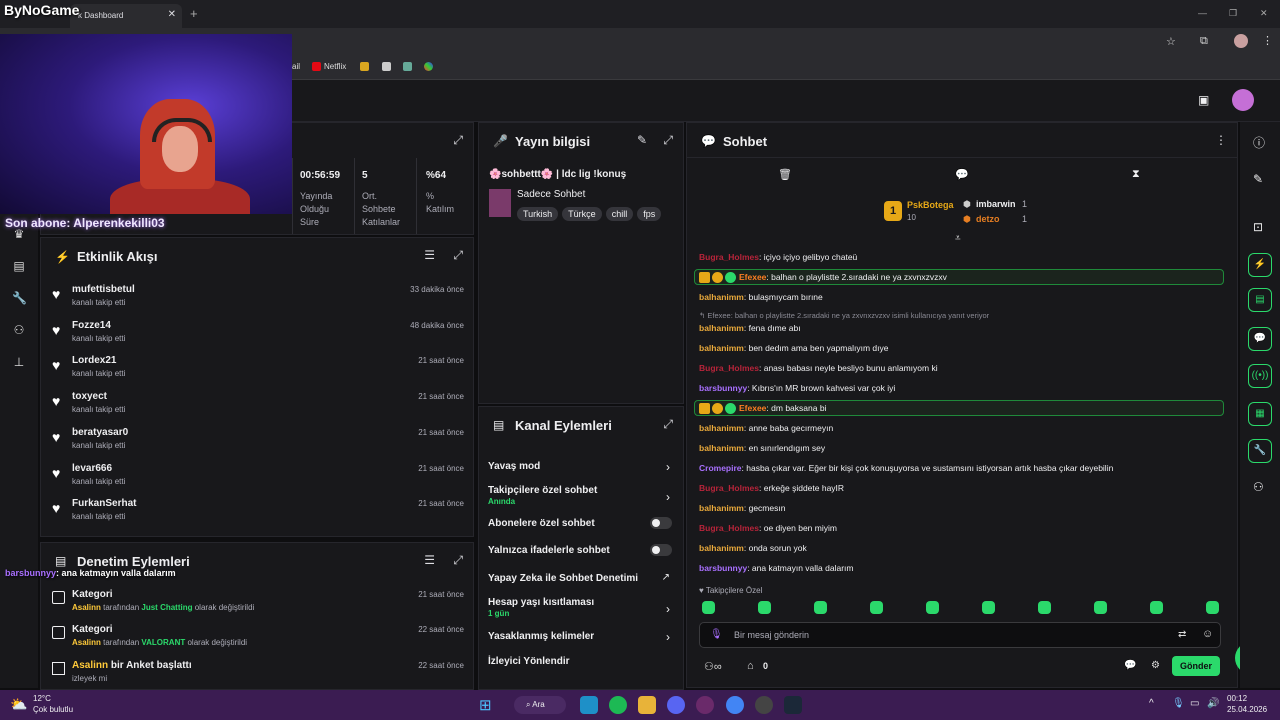 The width and height of the screenshot is (1280, 720). What do you see at coordinates (18, 704) in the screenshot?
I see `weather-icon: ⛅` at bounding box center [18, 704].